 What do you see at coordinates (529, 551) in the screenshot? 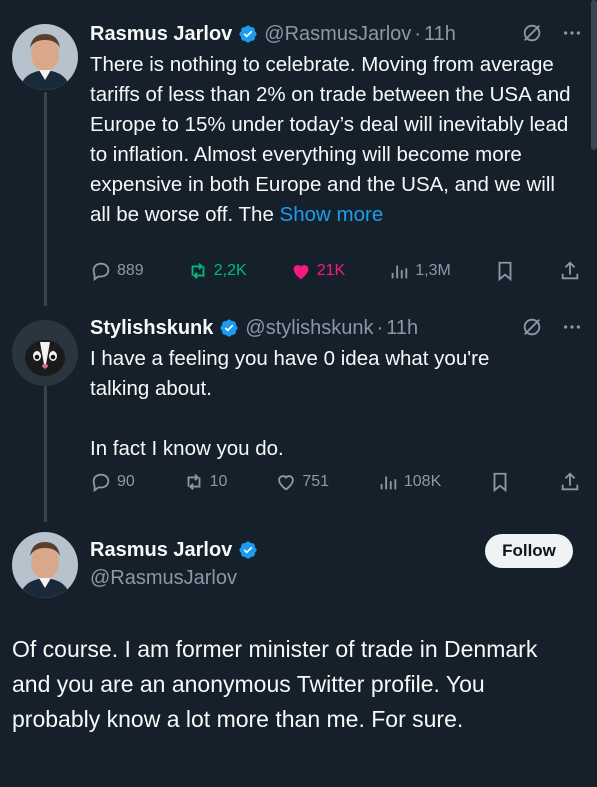
I see `follow-button: Follow` at bounding box center [529, 551].